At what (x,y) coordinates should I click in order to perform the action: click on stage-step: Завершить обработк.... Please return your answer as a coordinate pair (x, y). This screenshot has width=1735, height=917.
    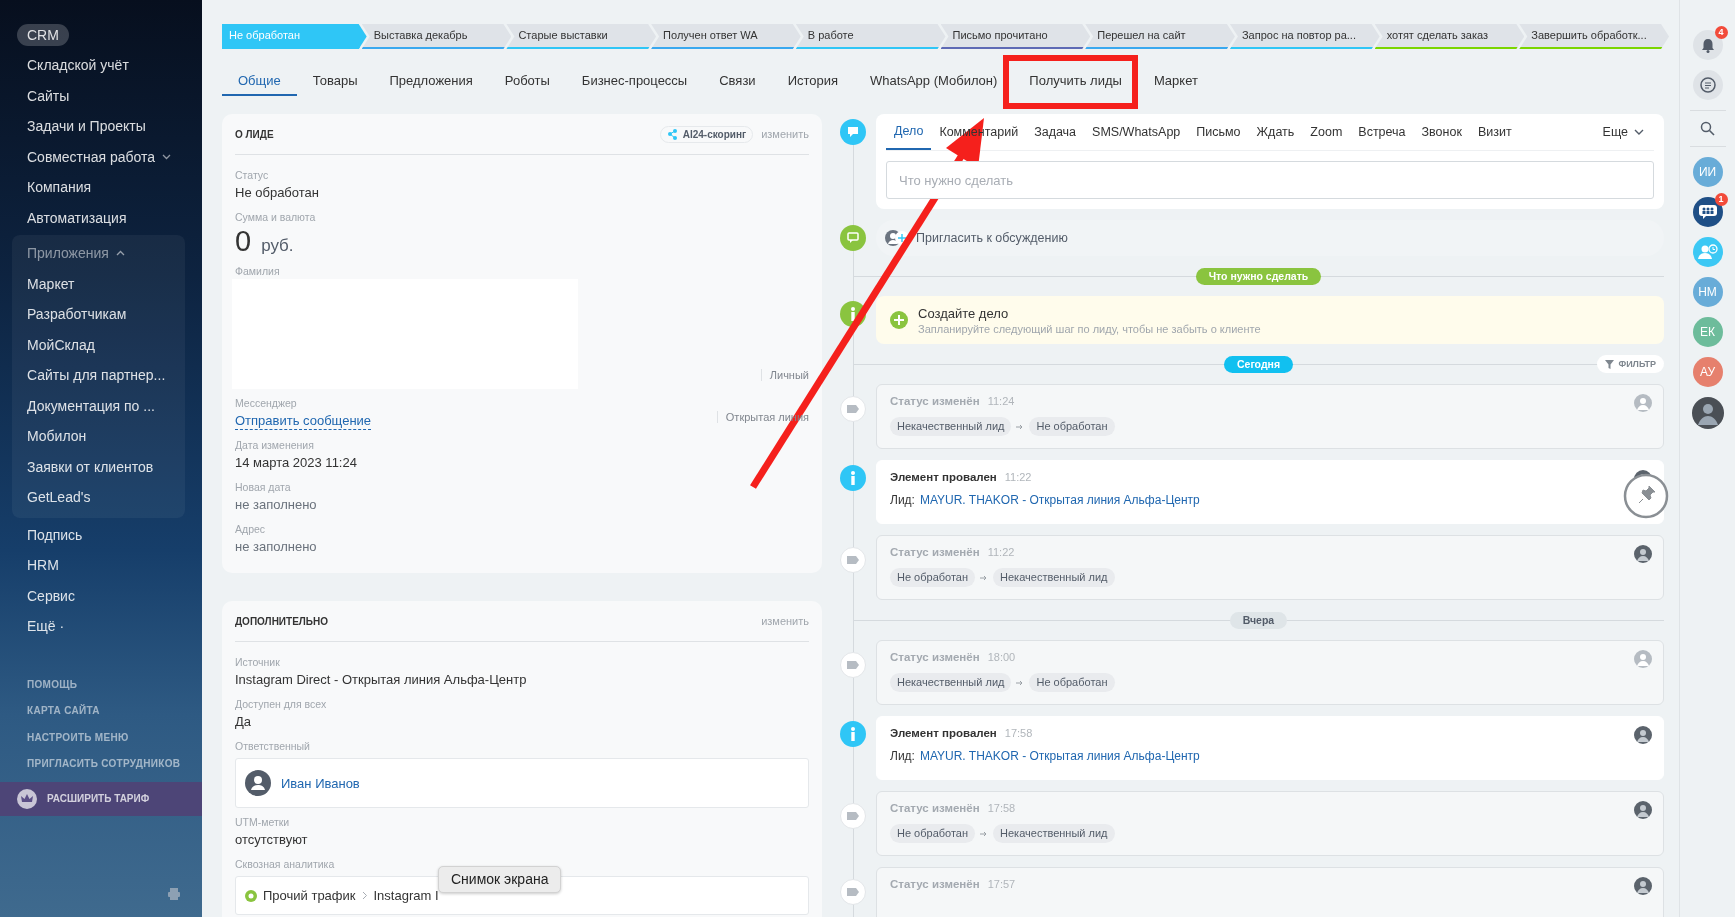
    Looking at the image, I should click on (1594, 36).